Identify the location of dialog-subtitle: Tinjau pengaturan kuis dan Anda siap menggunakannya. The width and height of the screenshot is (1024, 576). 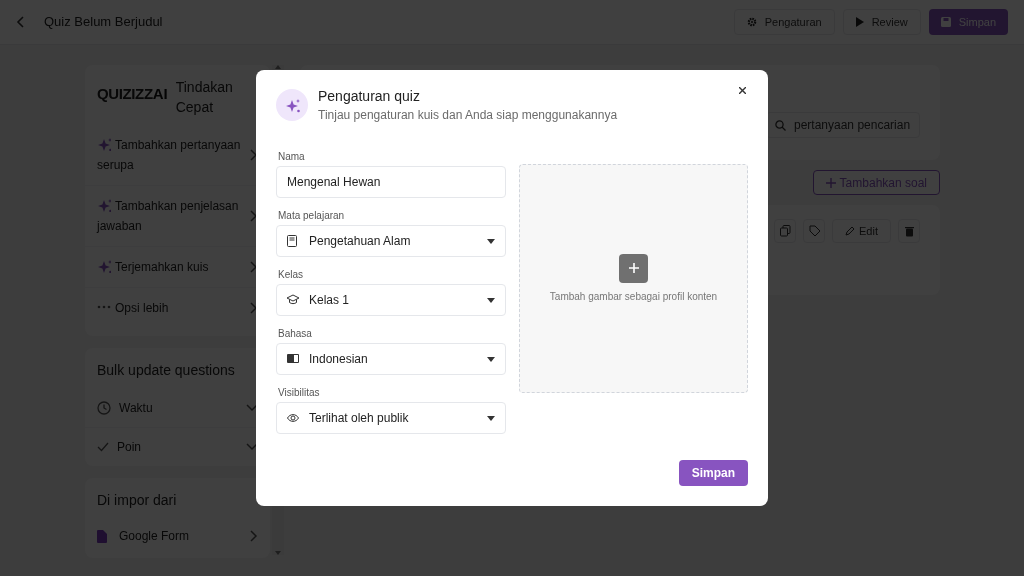
(468, 115).